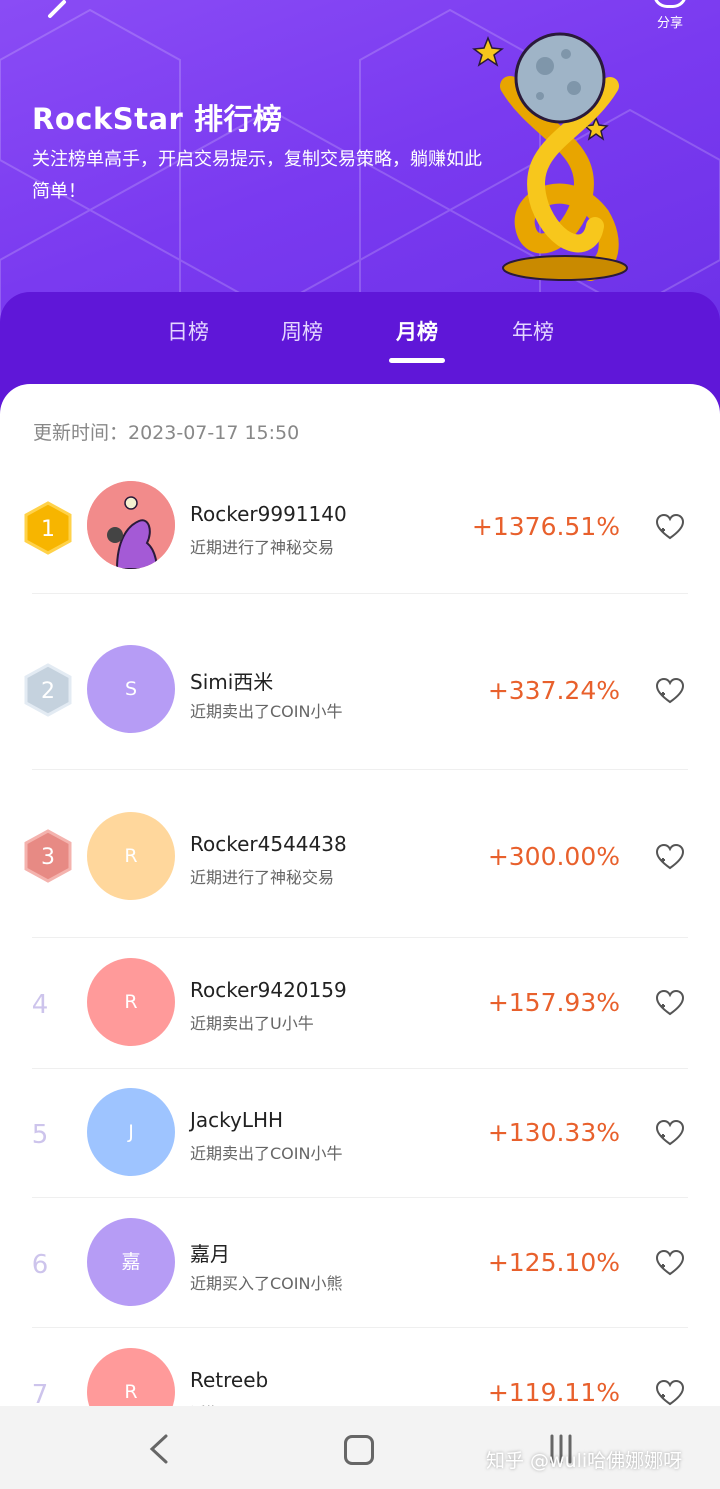  What do you see at coordinates (670, 4) in the screenshot?
I see `share-icon` at bounding box center [670, 4].